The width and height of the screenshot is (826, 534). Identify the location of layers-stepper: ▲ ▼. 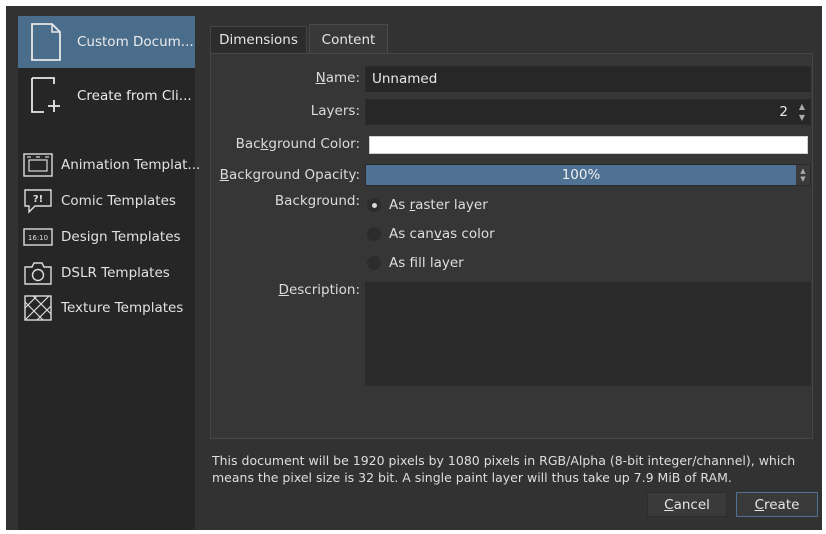
(802, 112).